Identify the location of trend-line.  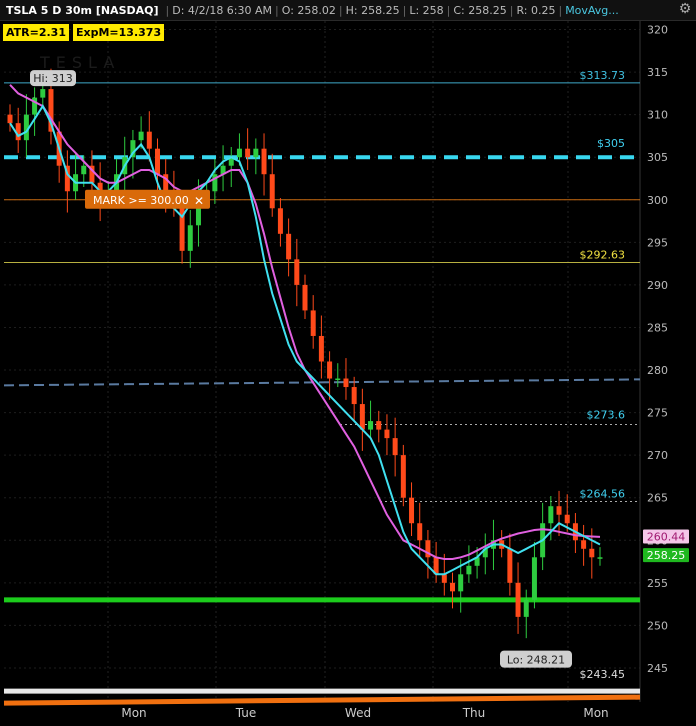
(322, 382).